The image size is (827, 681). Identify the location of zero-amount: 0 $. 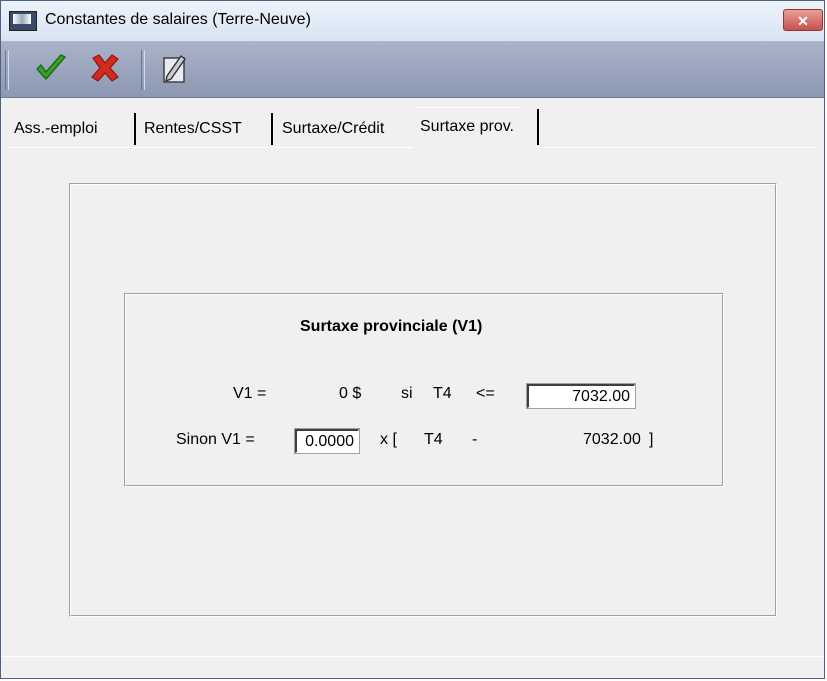
(350, 393).